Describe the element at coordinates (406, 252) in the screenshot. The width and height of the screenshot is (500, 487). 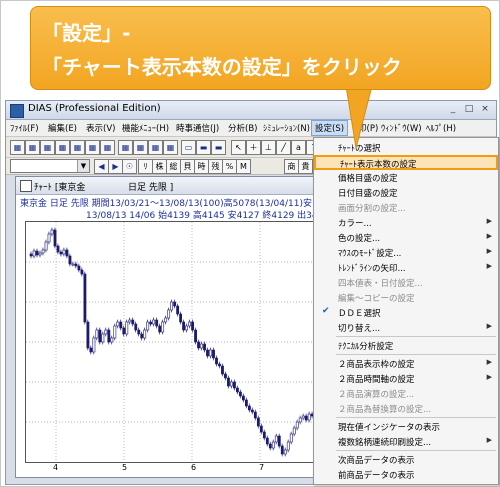
I see `menu-item: ﾏｳｽのﾓｰﾄﾞ設定... ▶` at that location.